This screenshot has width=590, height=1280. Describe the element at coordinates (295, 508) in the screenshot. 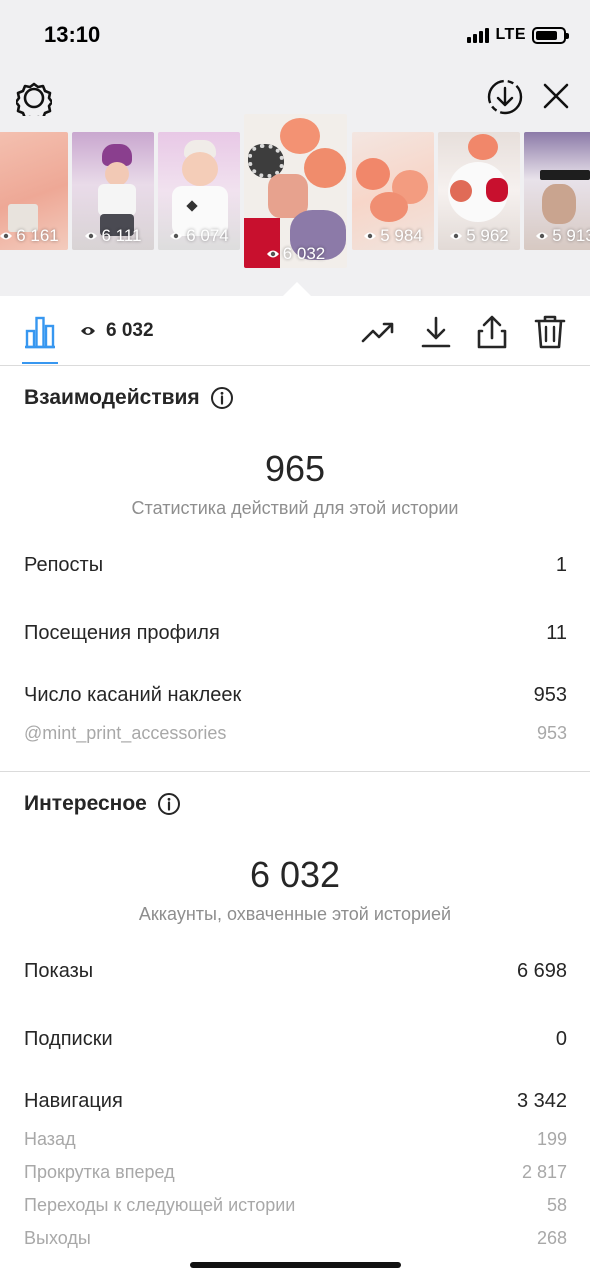

I see `interactions-caption: Статистика действий для этой истории` at that location.